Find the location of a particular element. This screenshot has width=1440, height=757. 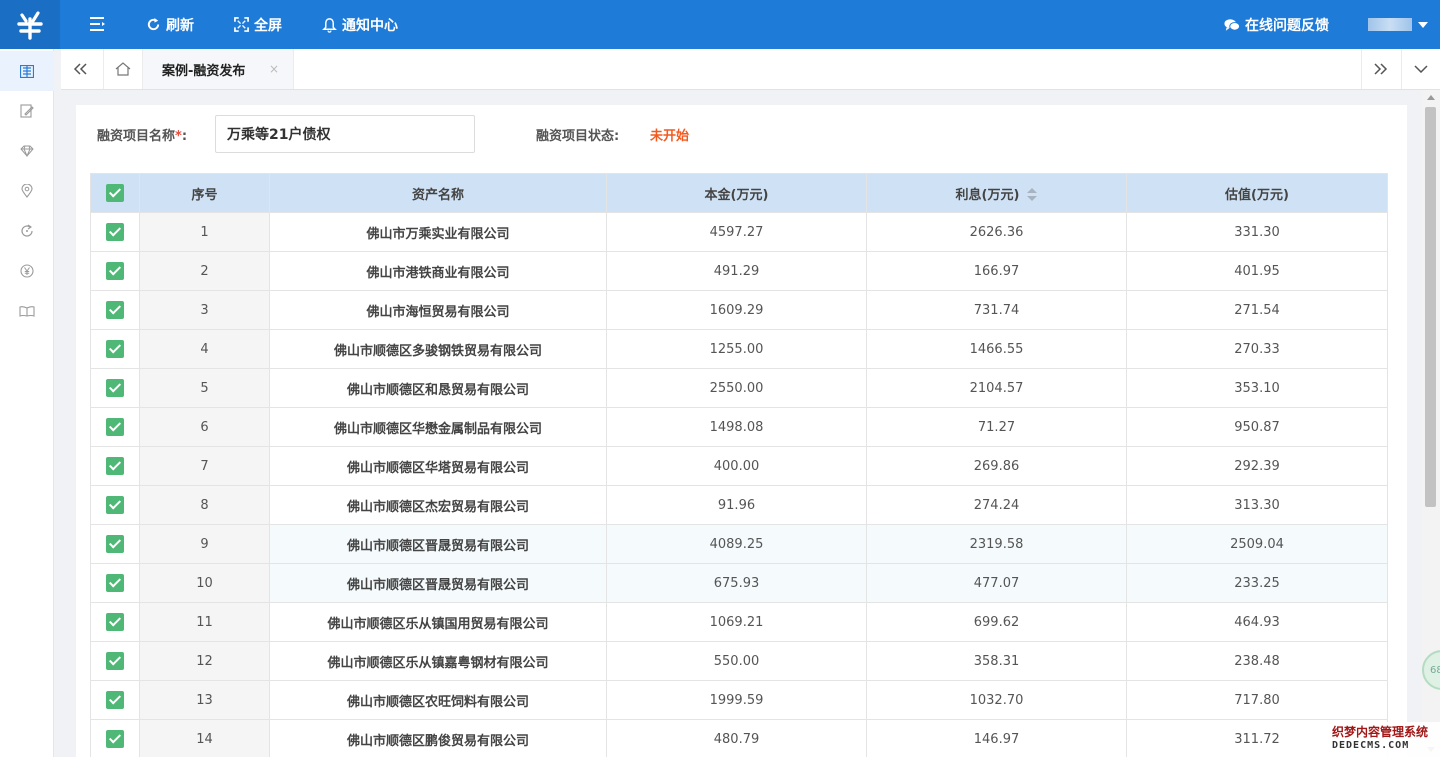

header-principal: 本金(万元) is located at coordinates (736, 193).